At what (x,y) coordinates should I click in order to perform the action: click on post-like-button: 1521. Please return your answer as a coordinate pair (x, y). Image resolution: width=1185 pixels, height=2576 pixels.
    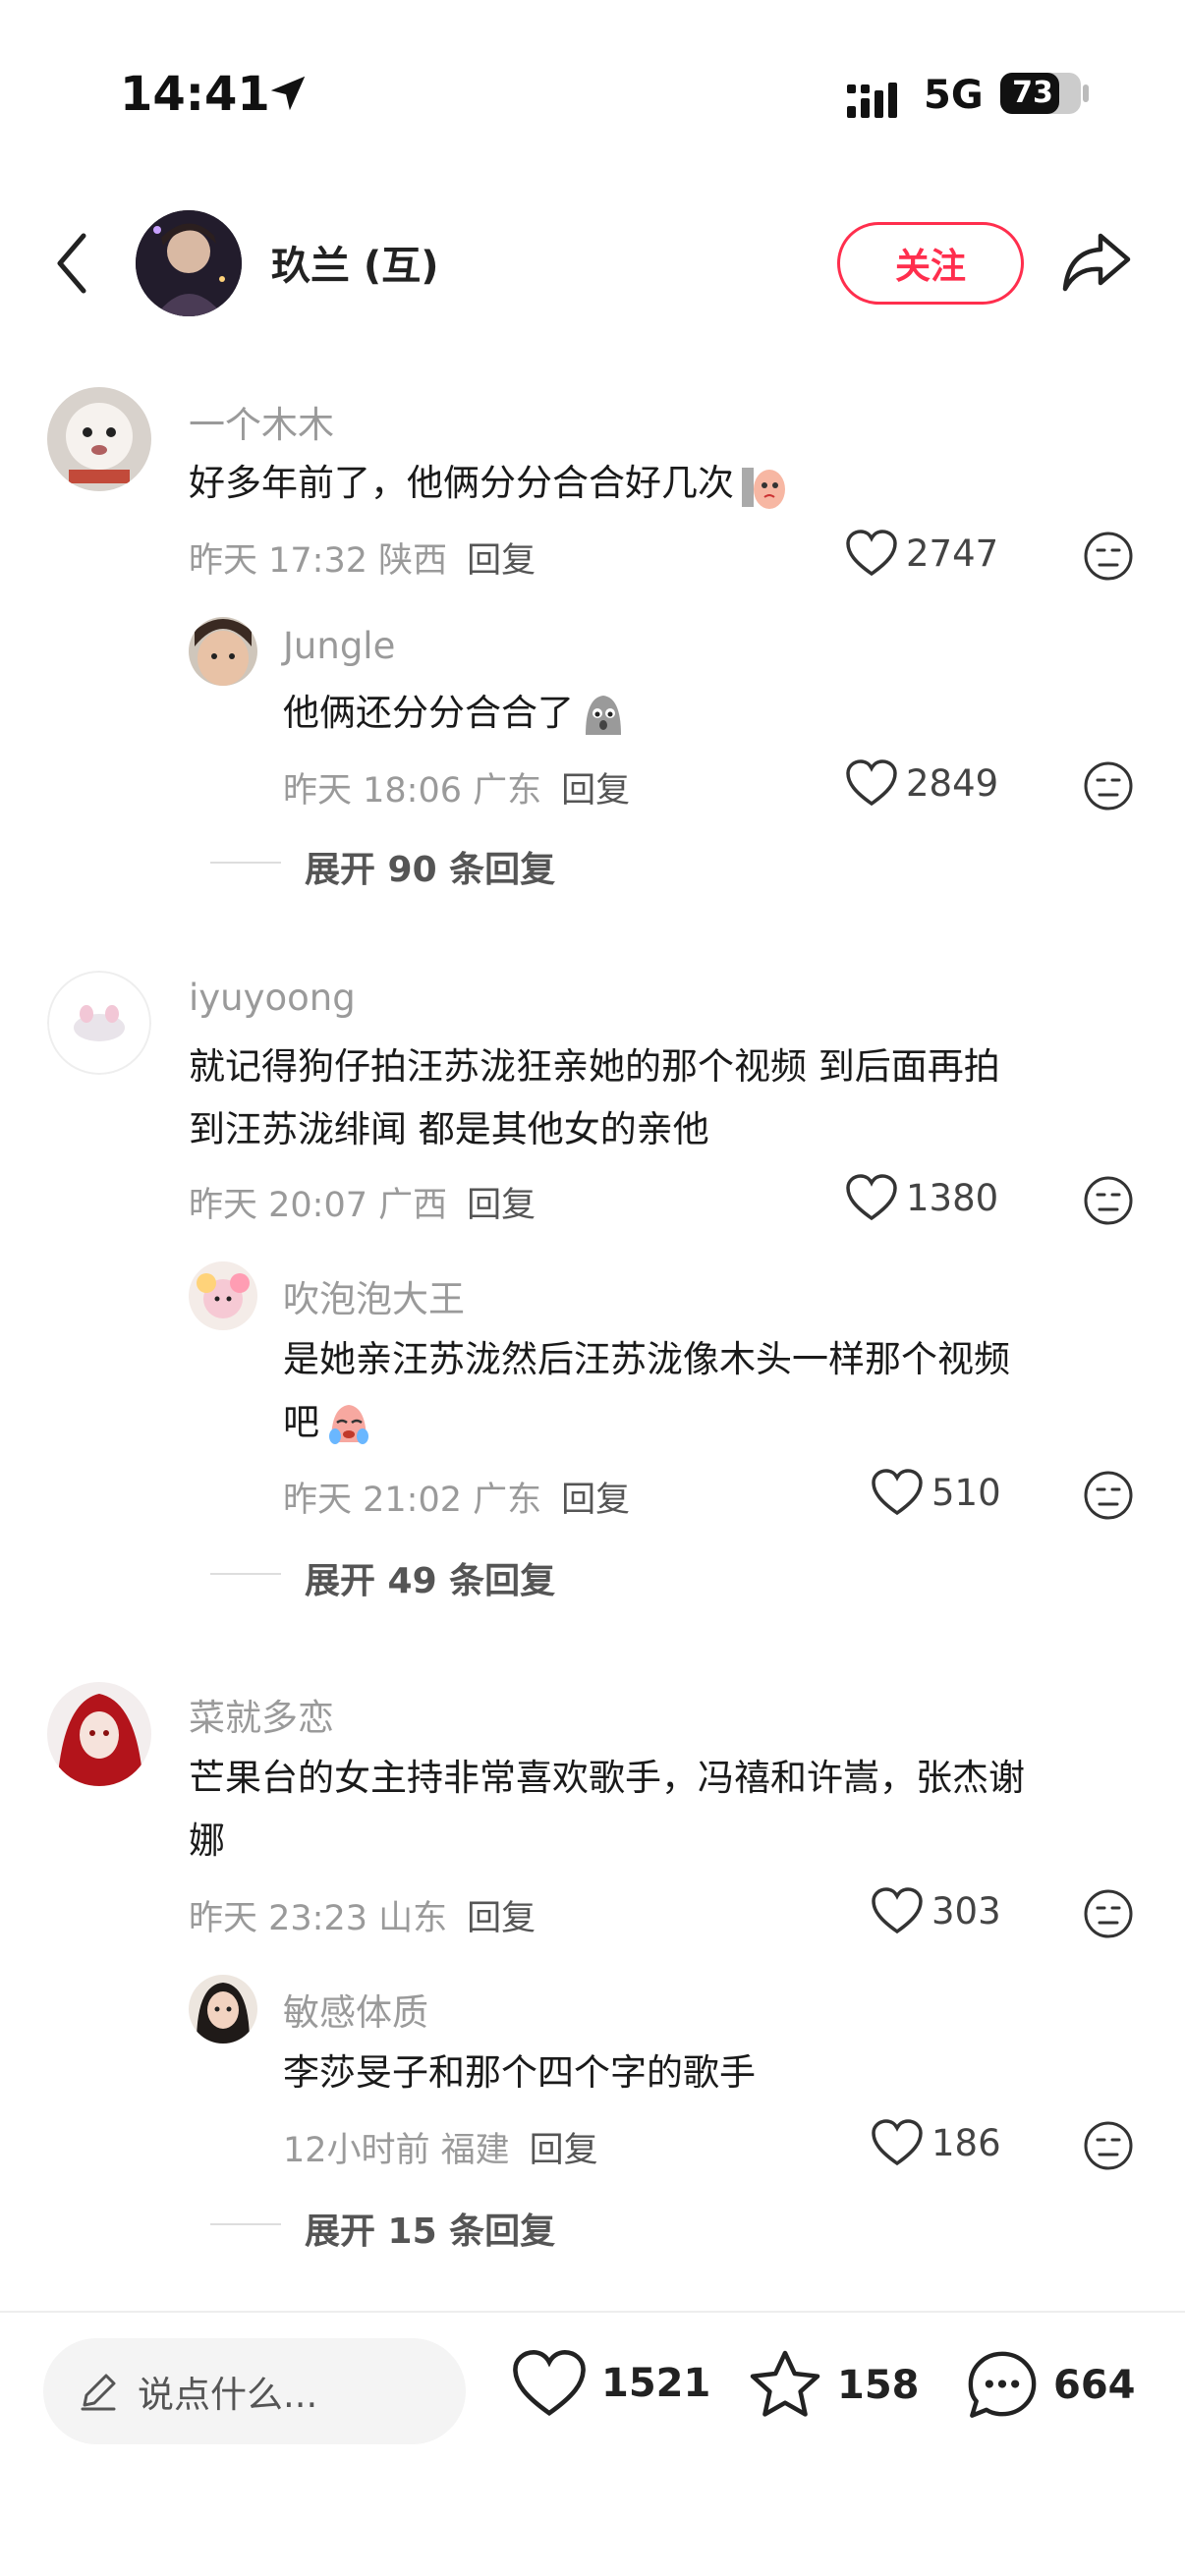
    Looking at the image, I should click on (610, 2383).